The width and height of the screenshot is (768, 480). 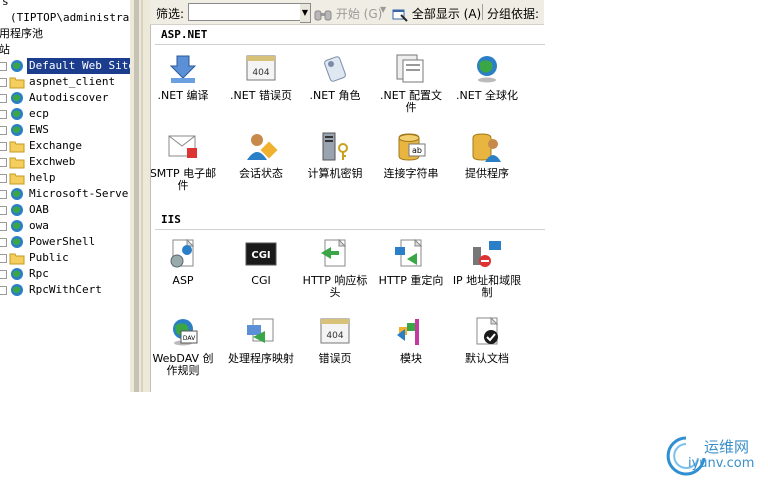 What do you see at coordinates (247, 12) in the screenshot?
I see `filter-input` at bounding box center [247, 12].